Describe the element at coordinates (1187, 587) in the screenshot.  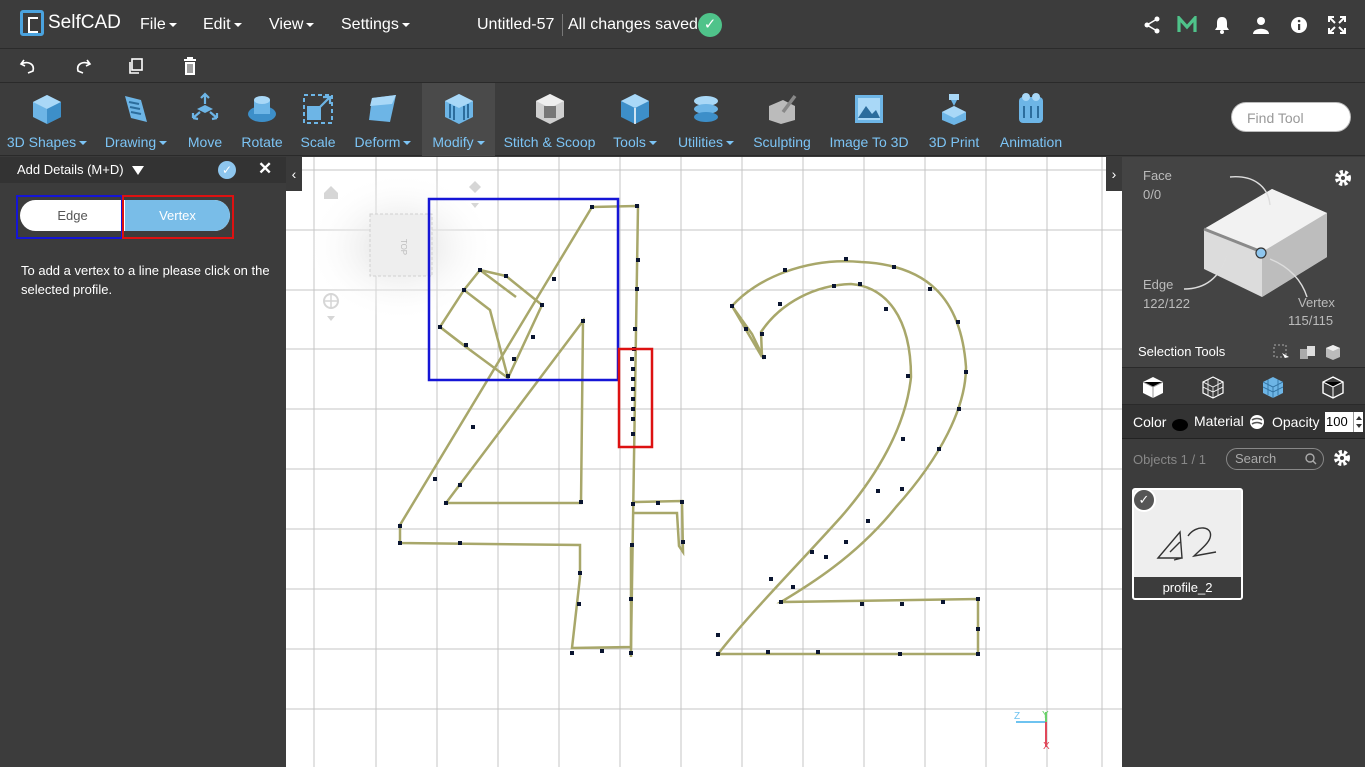
I see `object-name: profile_2` at that location.